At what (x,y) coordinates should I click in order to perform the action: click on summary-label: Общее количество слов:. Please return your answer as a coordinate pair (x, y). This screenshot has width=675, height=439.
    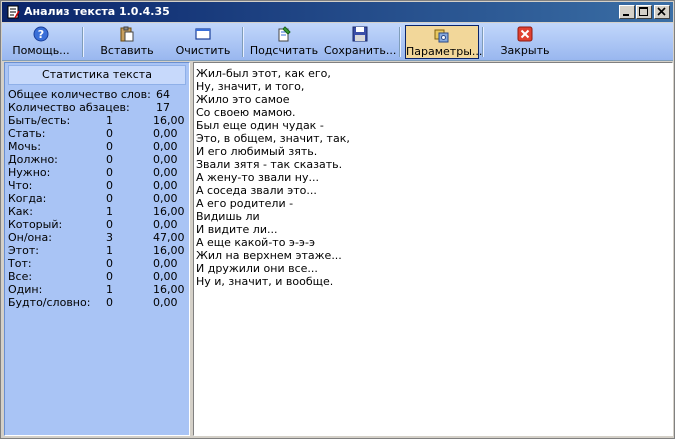
    Looking at the image, I should click on (79, 94).